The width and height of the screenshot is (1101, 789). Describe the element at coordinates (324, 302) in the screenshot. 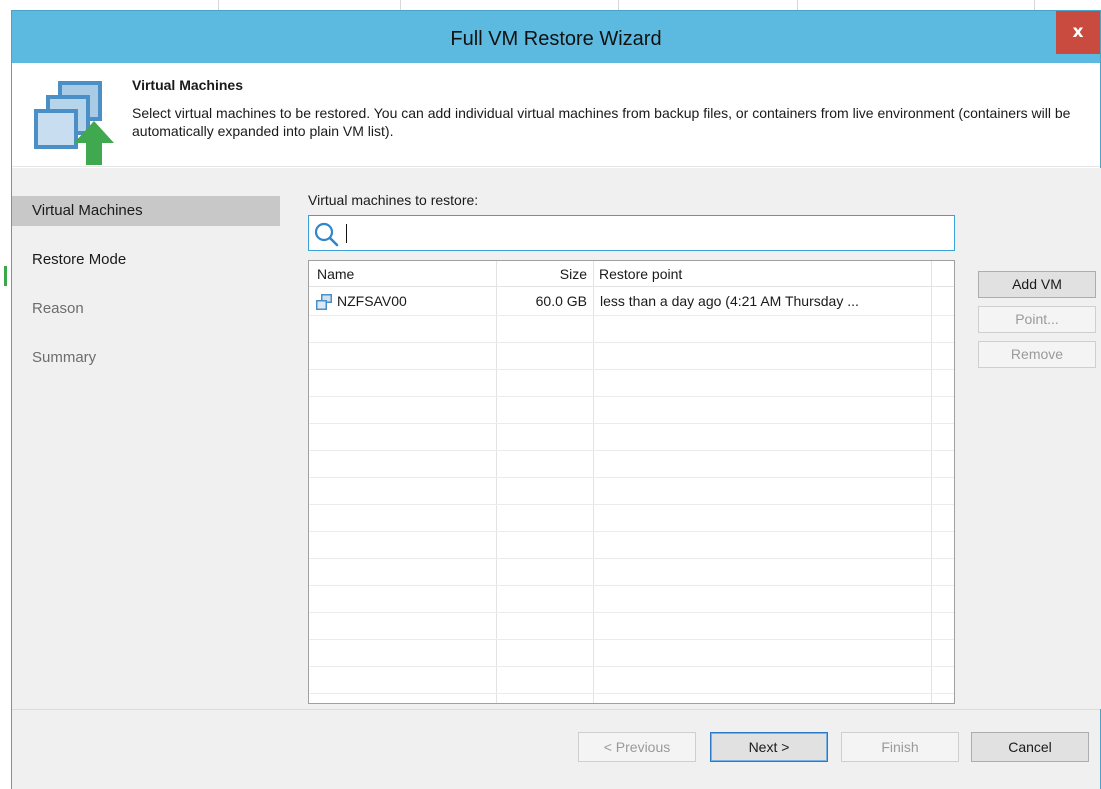

I see `virtual-machine-icon` at that location.